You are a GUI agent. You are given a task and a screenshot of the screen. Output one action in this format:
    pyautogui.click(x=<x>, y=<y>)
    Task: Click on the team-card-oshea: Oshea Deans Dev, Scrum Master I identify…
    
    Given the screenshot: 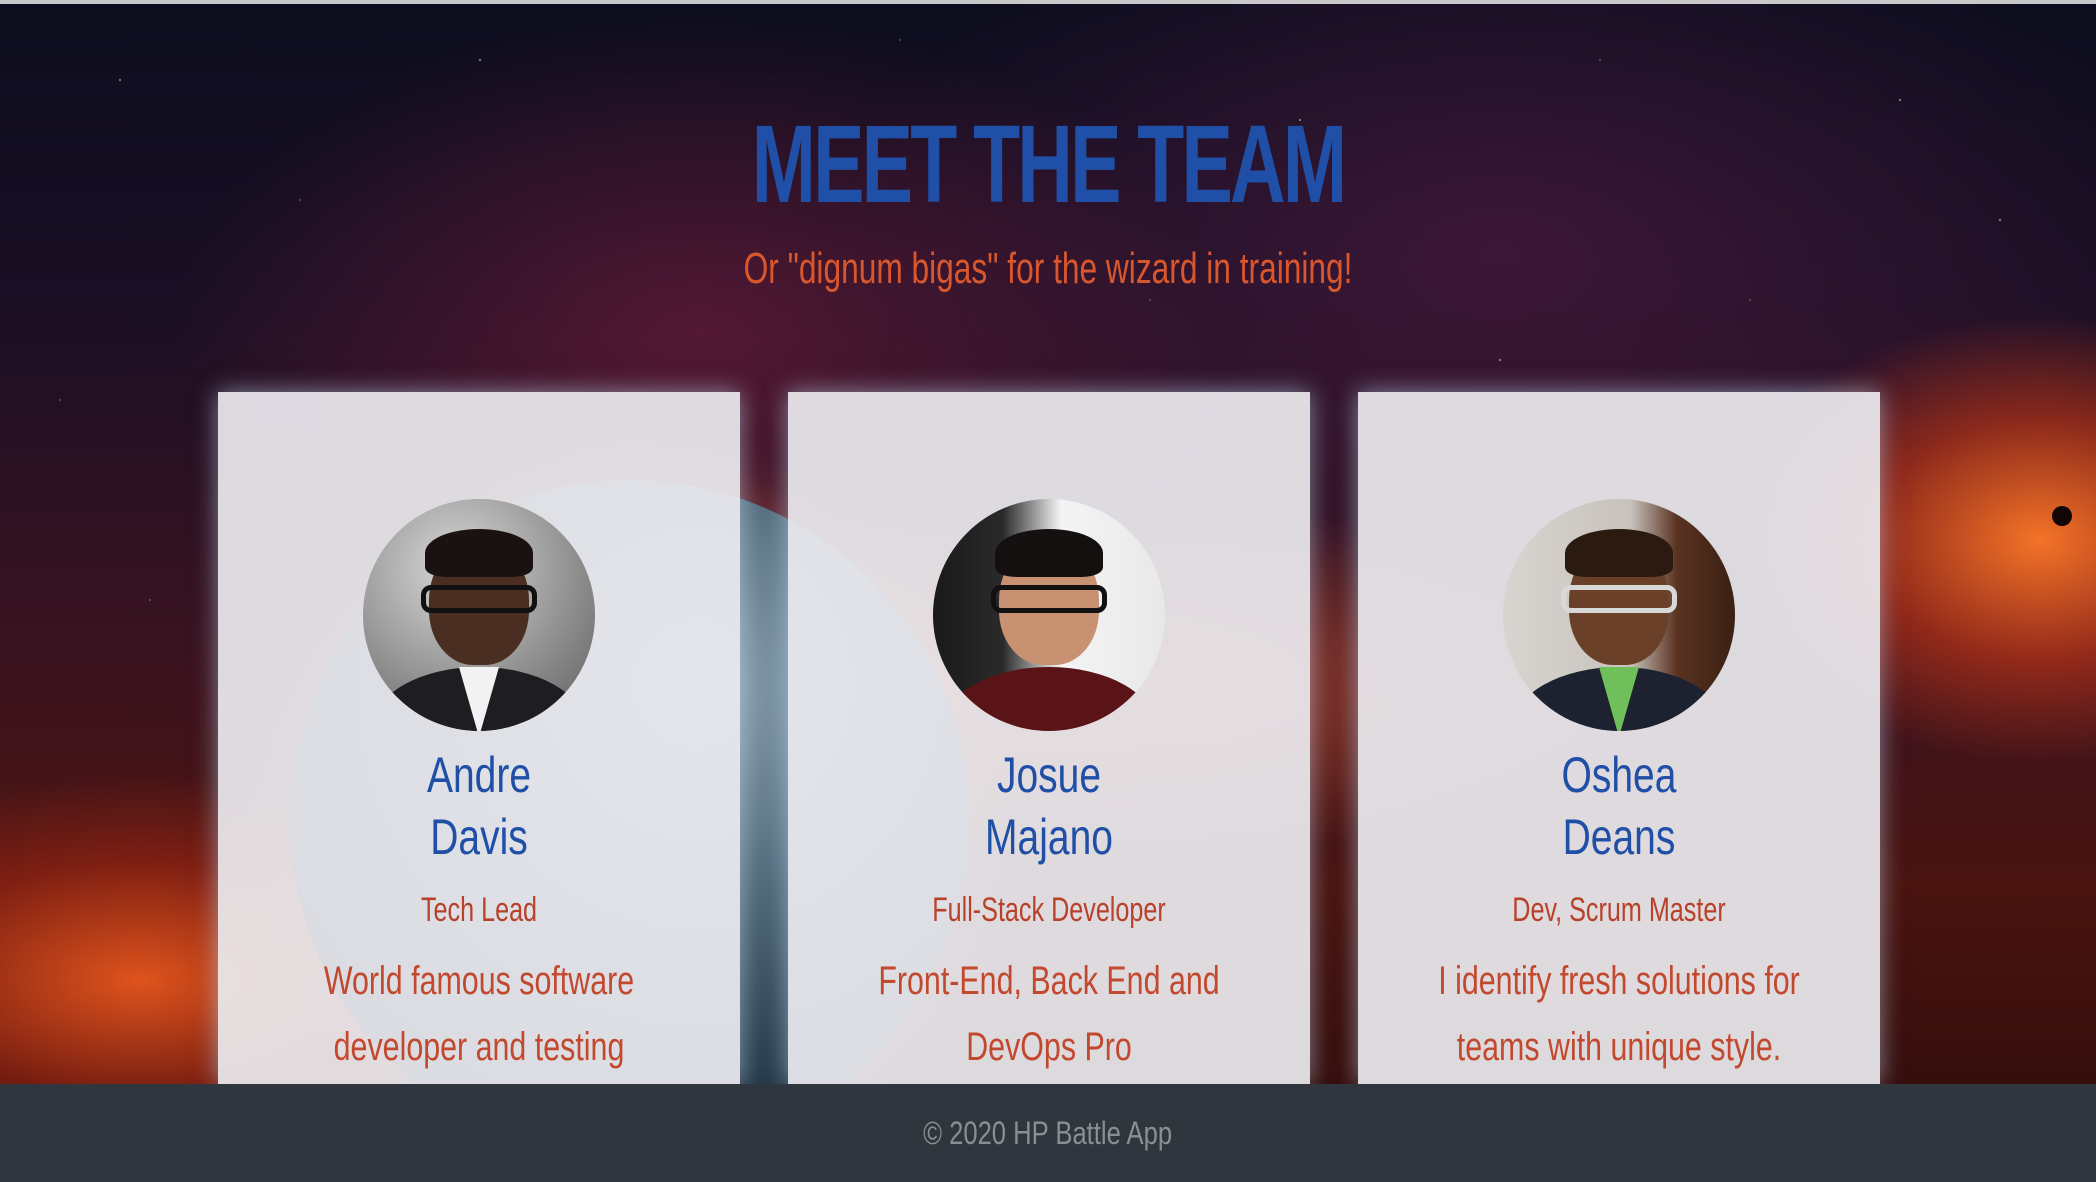 What is the action you would take?
    pyautogui.click(x=1619, y=738)
    